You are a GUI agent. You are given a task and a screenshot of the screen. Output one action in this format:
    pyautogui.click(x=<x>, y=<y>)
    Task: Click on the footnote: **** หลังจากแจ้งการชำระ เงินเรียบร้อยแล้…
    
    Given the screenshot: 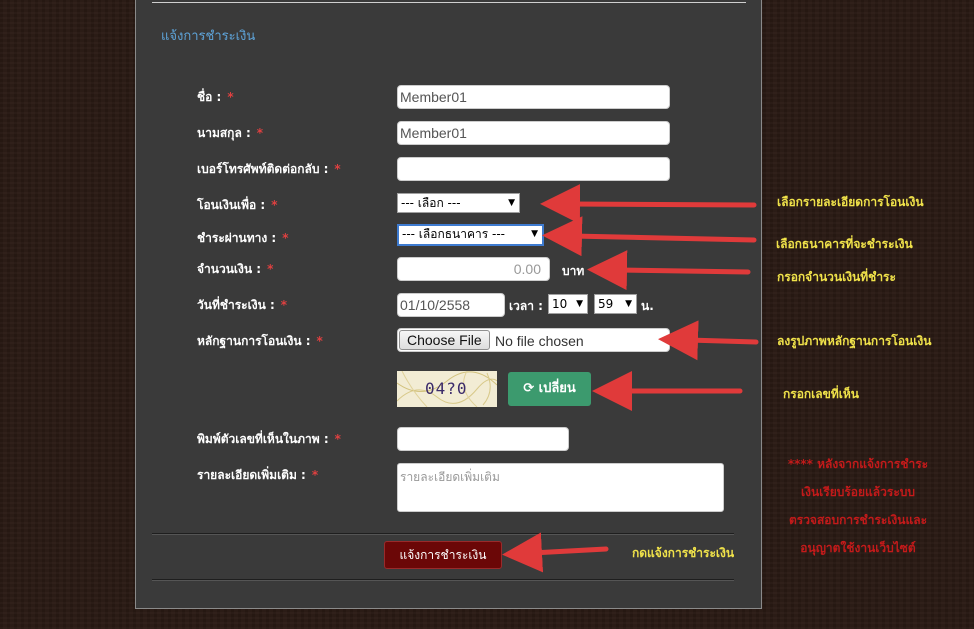 What is the action you would take?
    pyautogui.click(x=858, y=511)
    